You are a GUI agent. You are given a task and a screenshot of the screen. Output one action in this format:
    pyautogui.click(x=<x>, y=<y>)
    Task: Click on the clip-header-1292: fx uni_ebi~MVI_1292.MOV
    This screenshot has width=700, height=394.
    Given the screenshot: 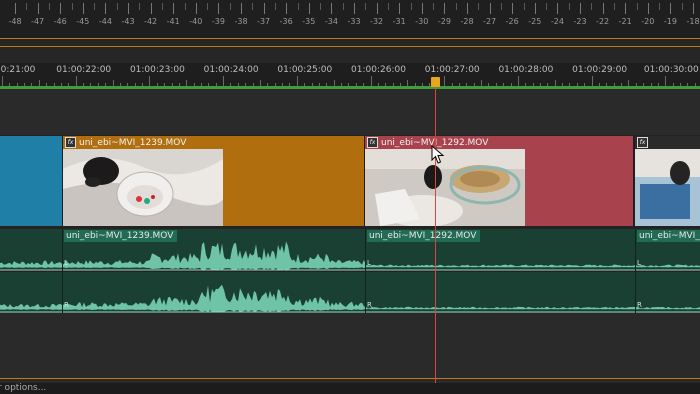 What is the action you would take?
    pyautogui.click(x=499, y=142)
    